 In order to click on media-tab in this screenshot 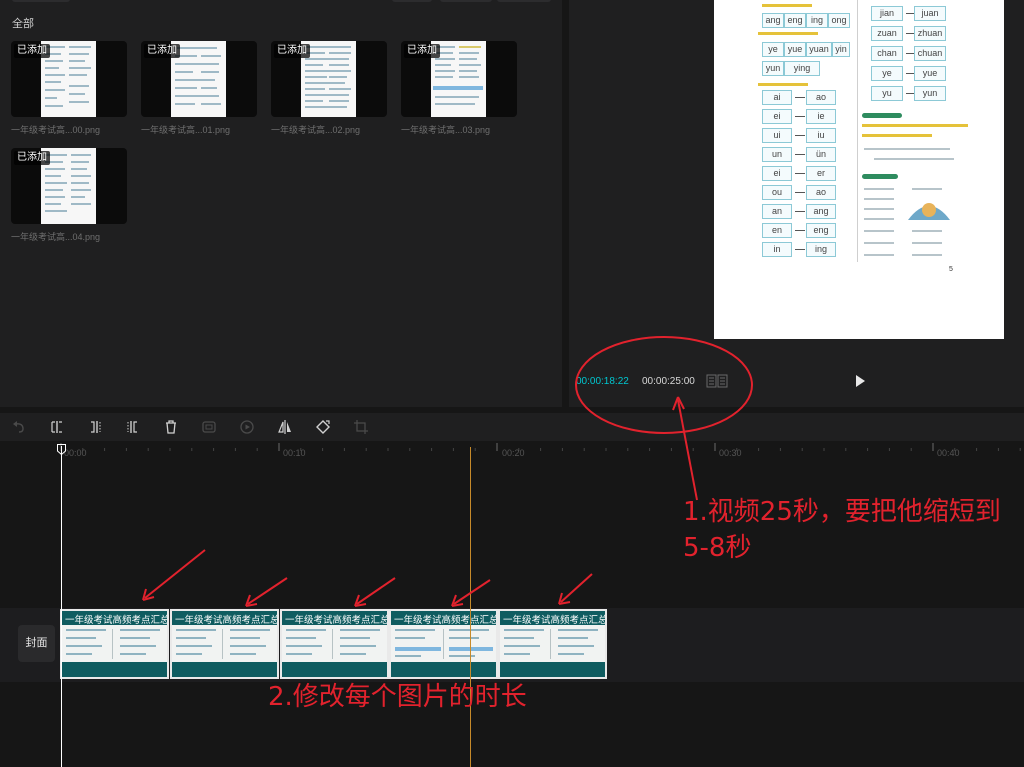, I will do `click(41, 1)`.